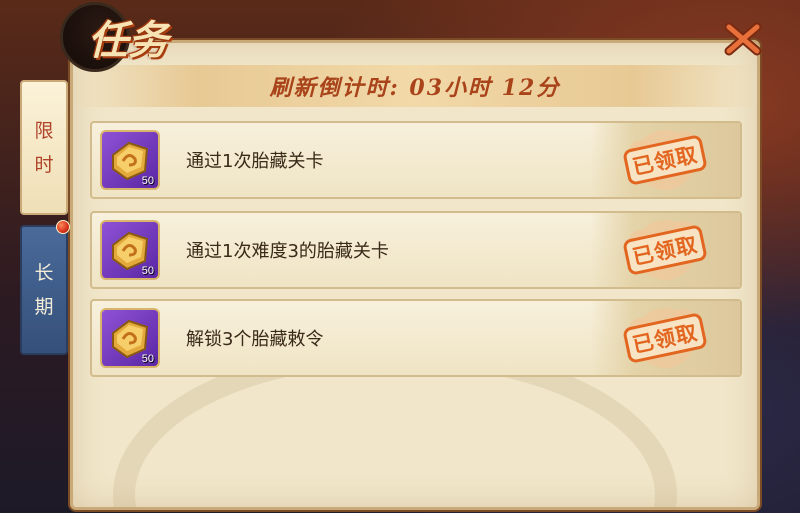  What do you see at coordinates (63, 227) in the screenshot?
I see `notification-dot-icon` at bounding box center [63, 227].